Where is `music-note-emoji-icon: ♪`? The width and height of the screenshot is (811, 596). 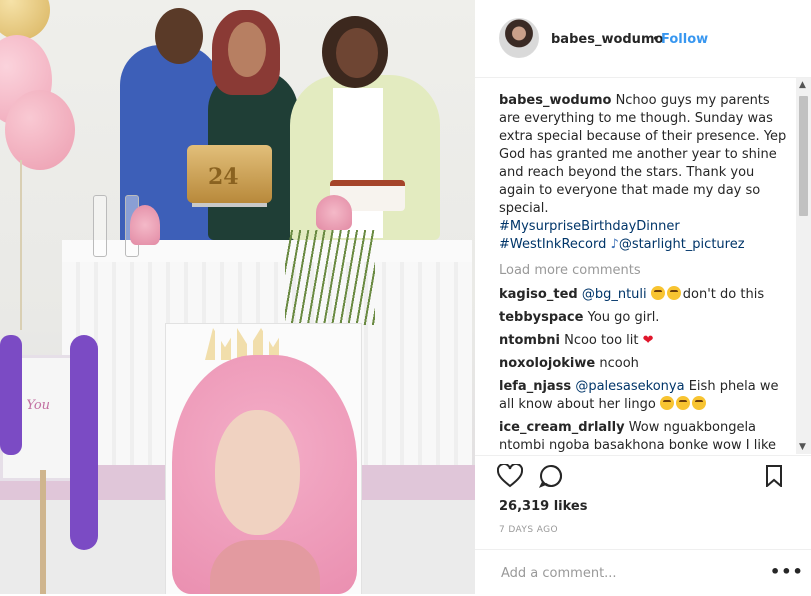 music-note-emoji-icon: ♪ is located at coordinates (614, 244).